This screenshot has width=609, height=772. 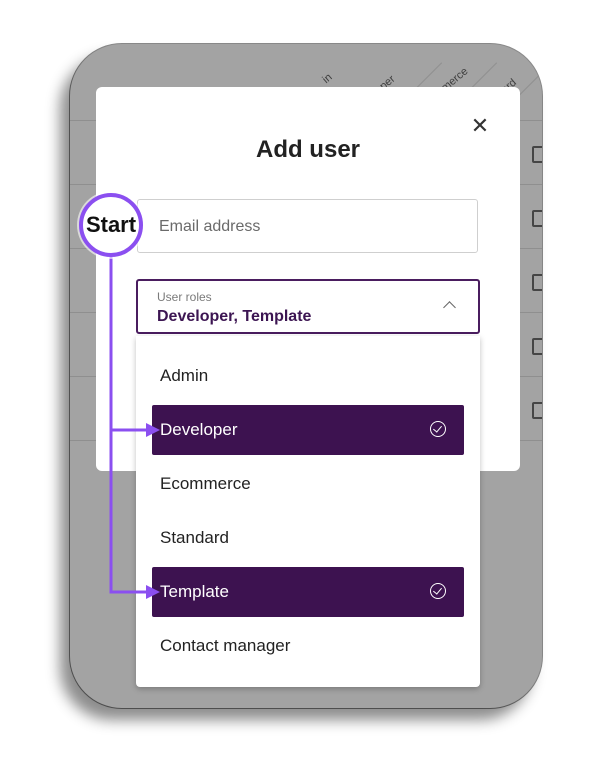 I want to click on arrowhead-template, so click(x=153, y=592).